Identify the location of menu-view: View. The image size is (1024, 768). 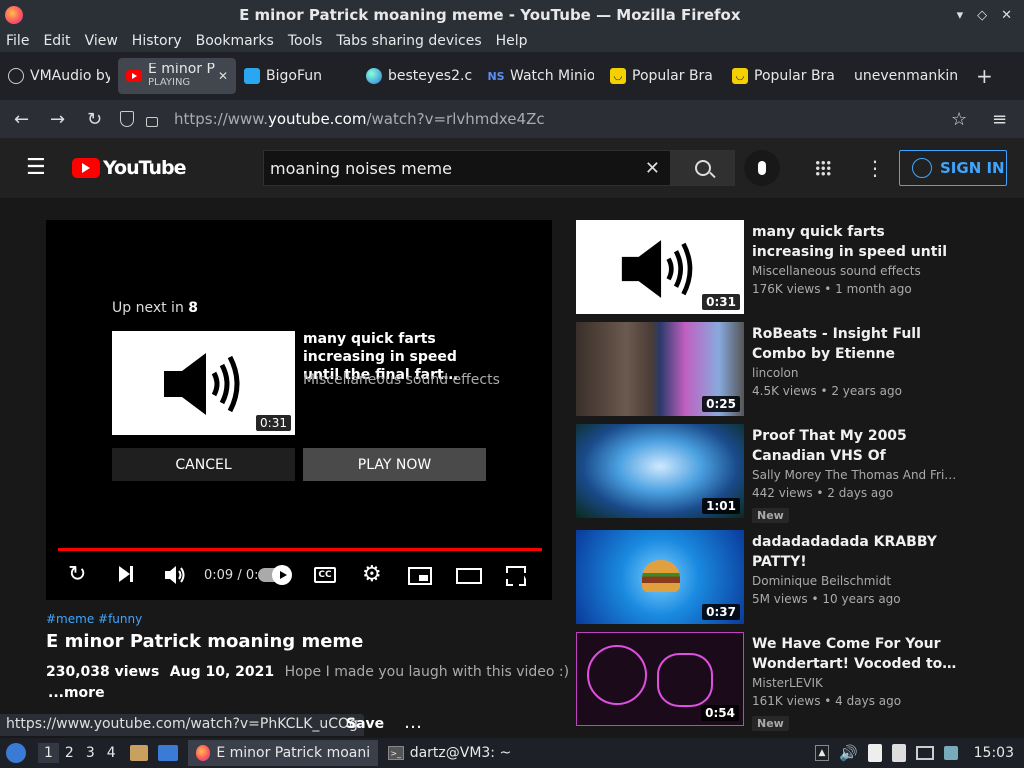
(101, 41).